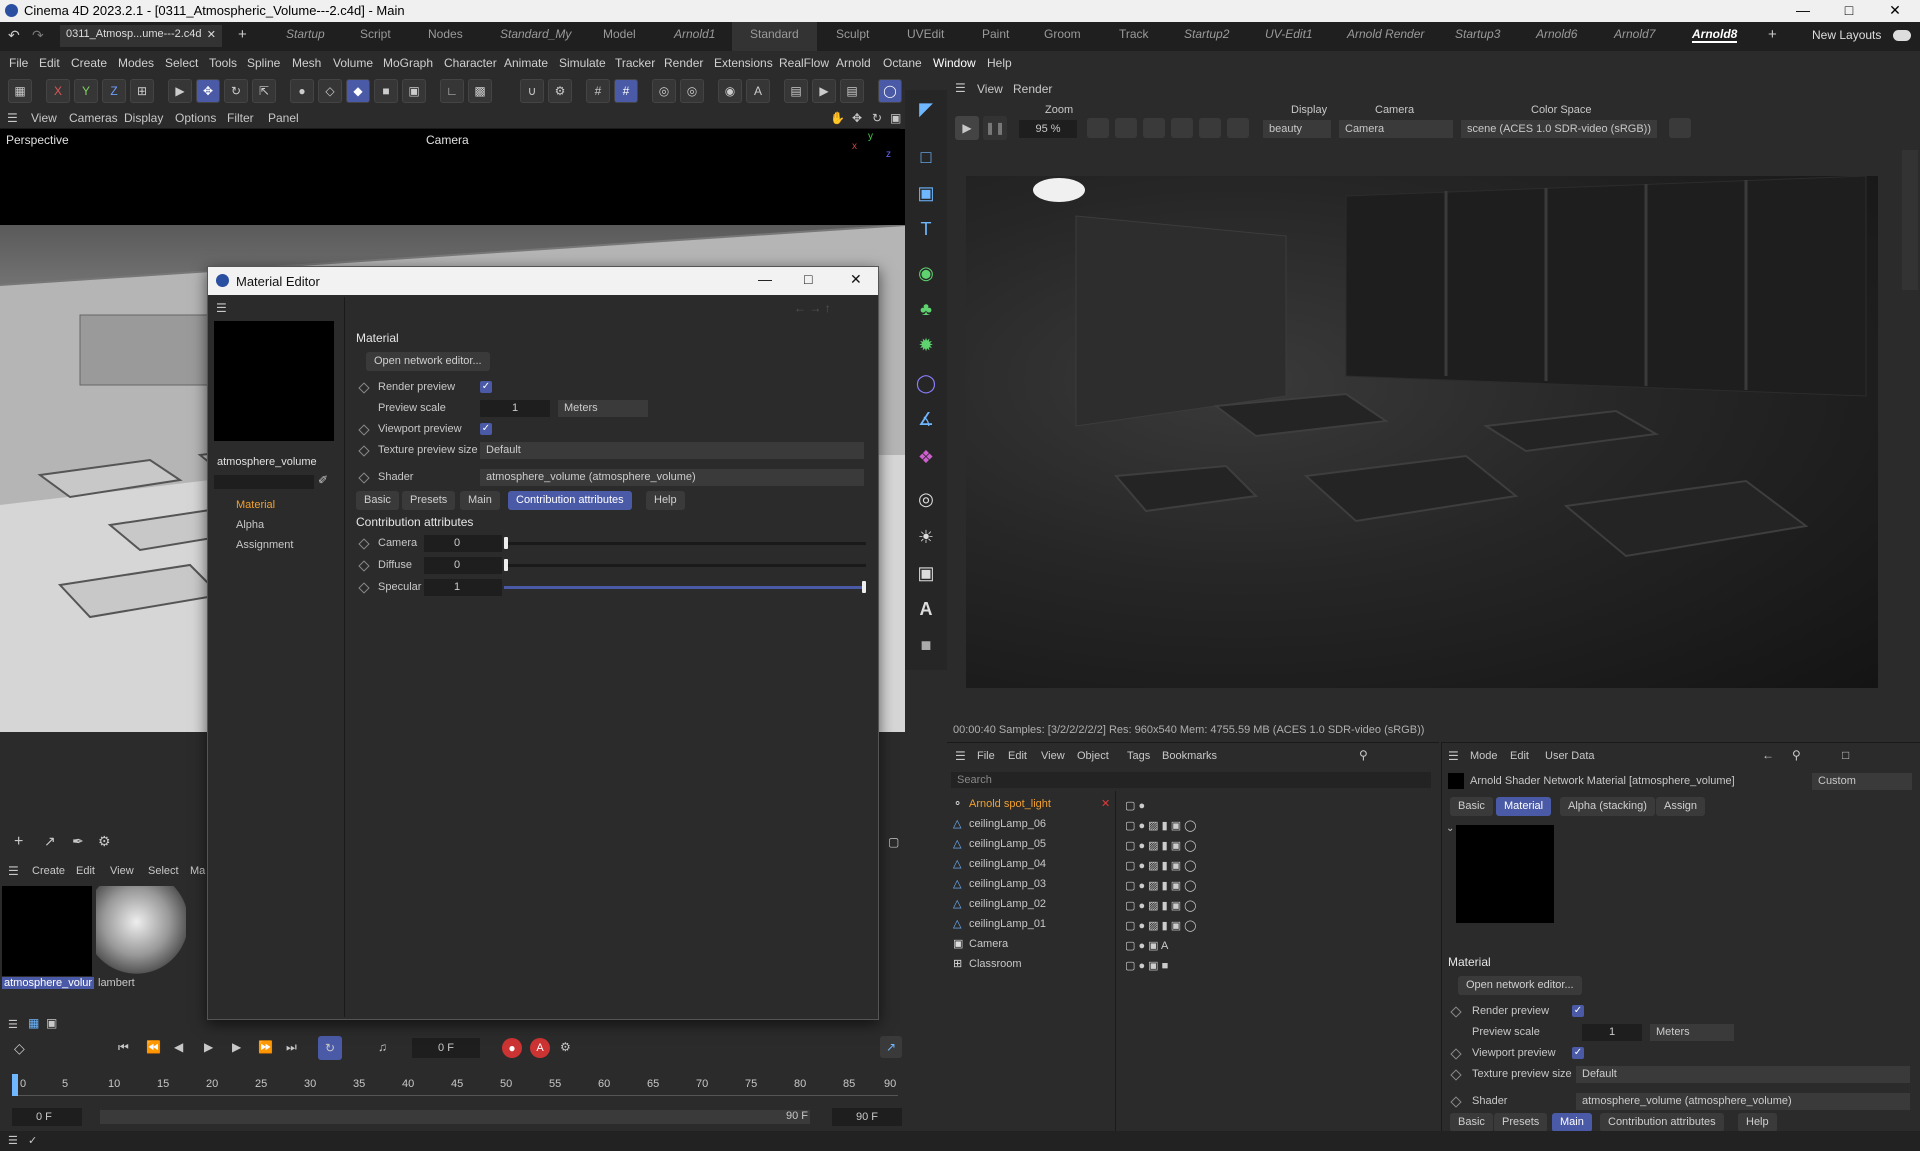 The image size is (1920, 1151). What do you see at coordinates (1845, 755) in the screenshot?
I see `am-lock-icon: □` at bounding box center [1845, 755].